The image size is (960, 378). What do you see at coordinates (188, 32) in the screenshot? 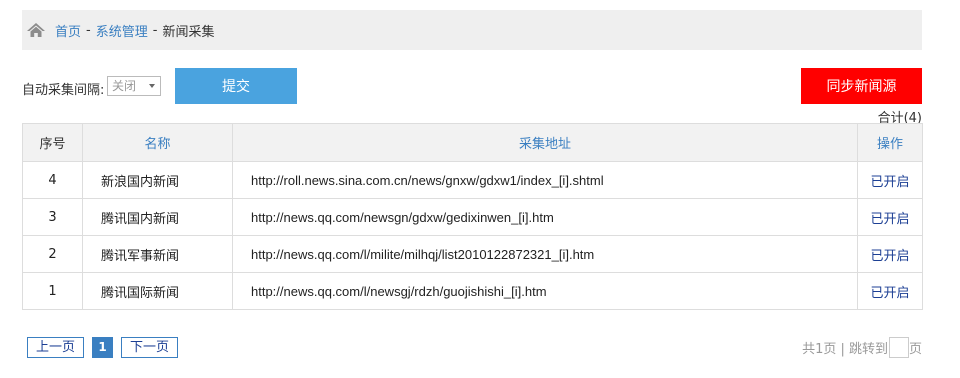
I see `breadcrumb-current: 新闻采集` at bounding box center [188, 32].